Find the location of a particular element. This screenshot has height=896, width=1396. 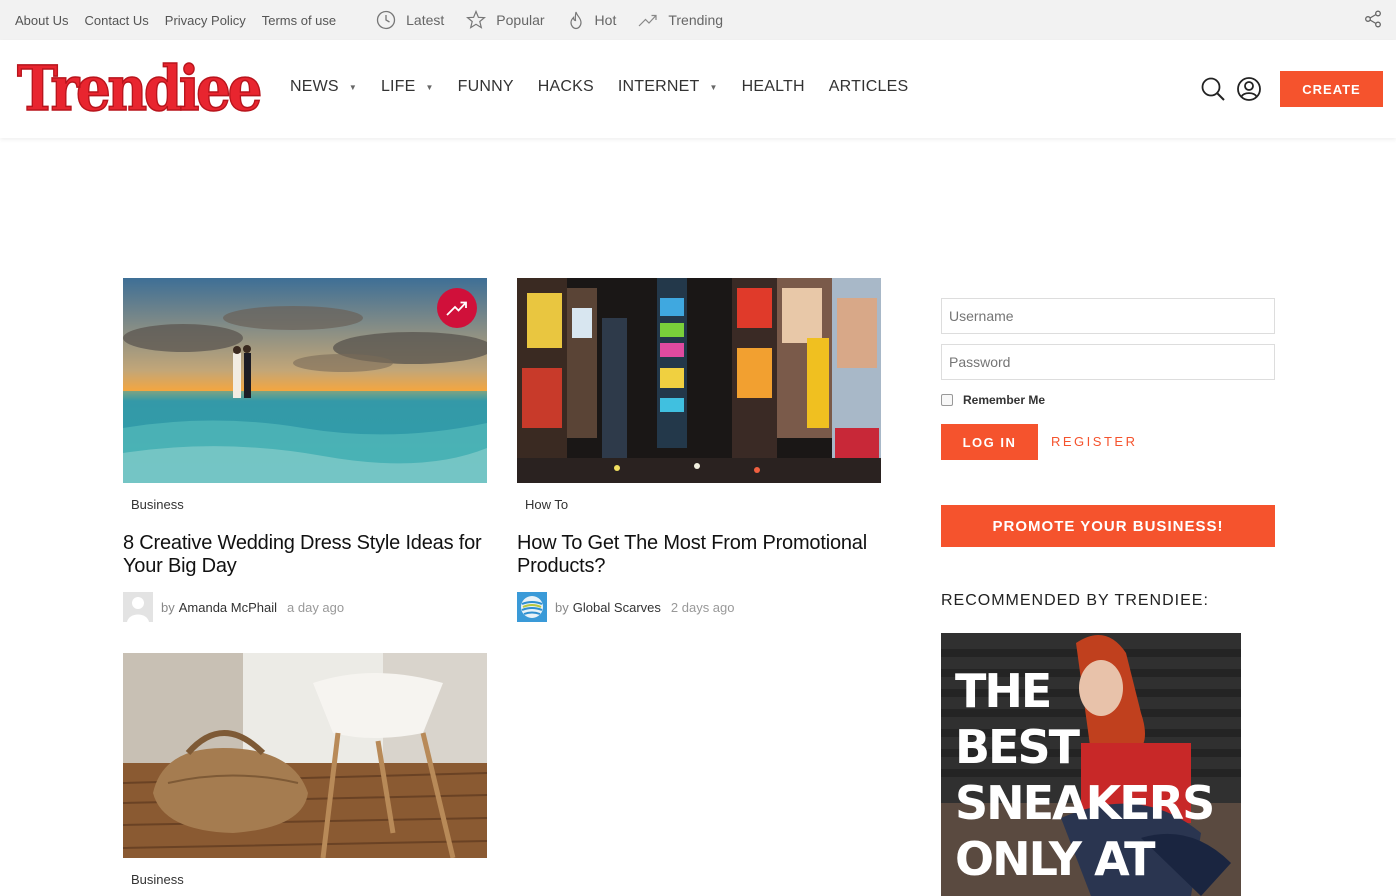

share-icon is located at coordinates (1373, 19).